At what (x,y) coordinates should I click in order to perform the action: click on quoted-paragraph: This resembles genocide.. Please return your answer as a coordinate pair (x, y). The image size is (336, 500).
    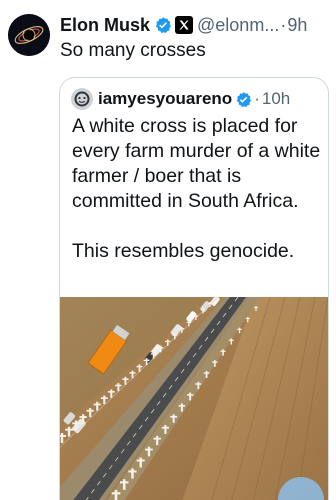
    Looking at the image, I should click on (183, 251).